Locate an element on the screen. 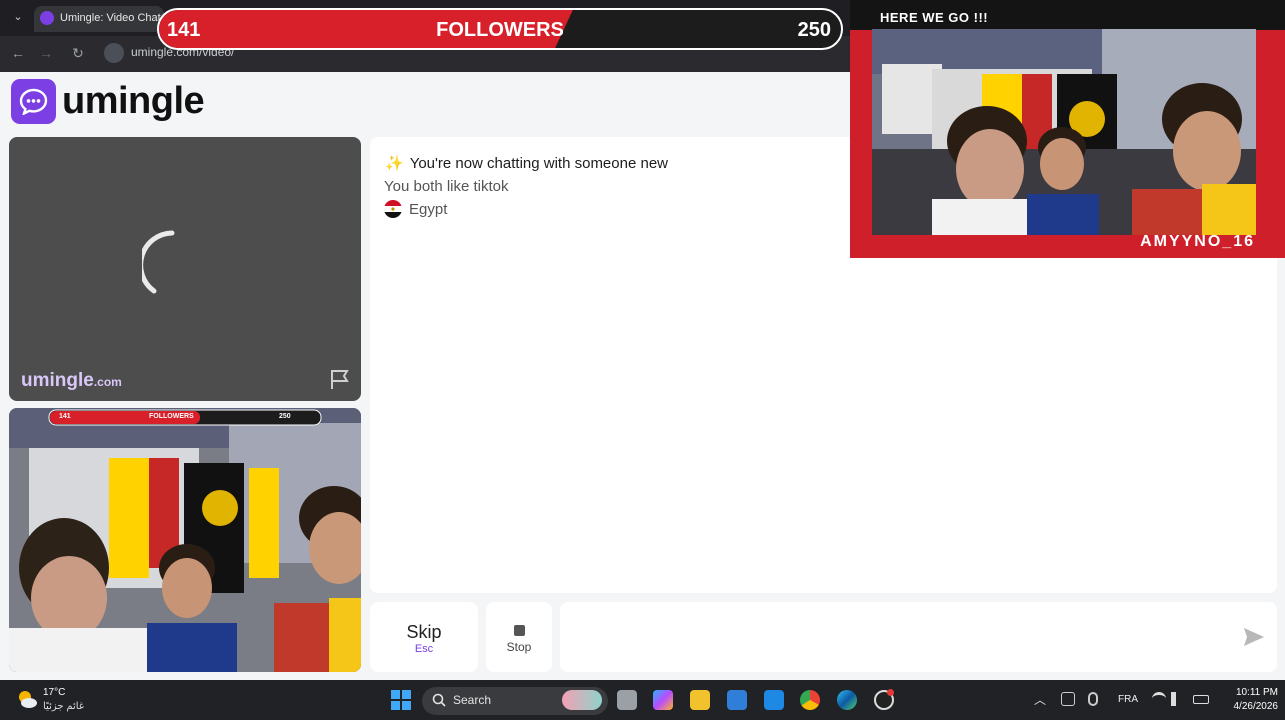  input-language: FRA is located at coordinates (1128, 699).